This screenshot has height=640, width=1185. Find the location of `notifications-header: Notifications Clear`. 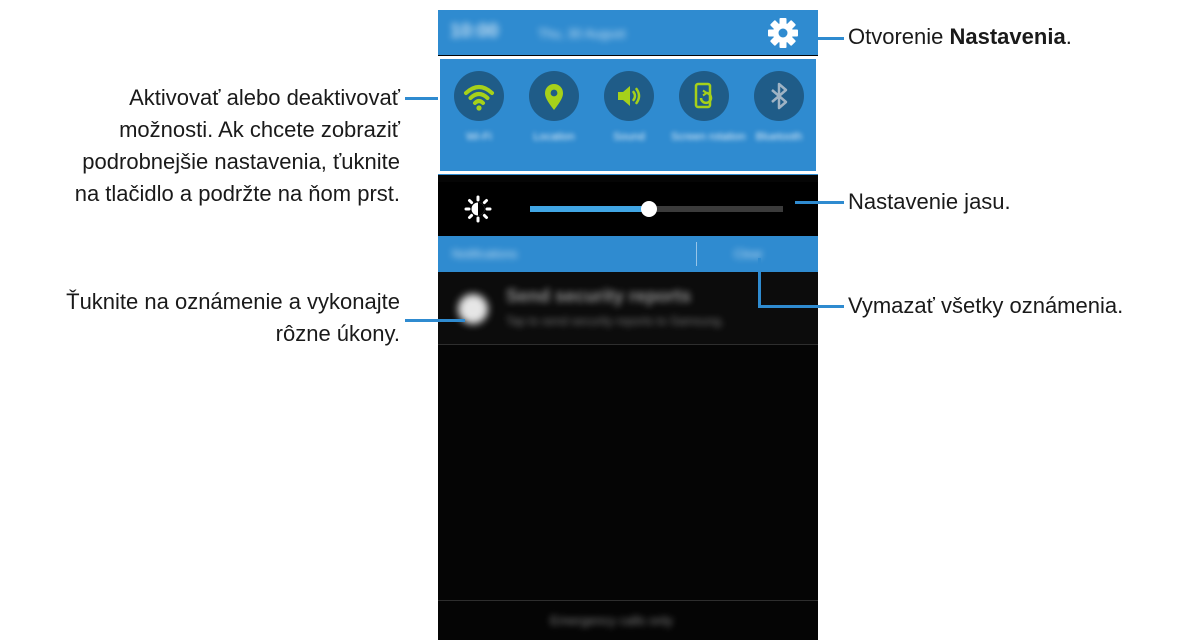

notifications-header: Notifications Clear is located at coordinates (628, 254).